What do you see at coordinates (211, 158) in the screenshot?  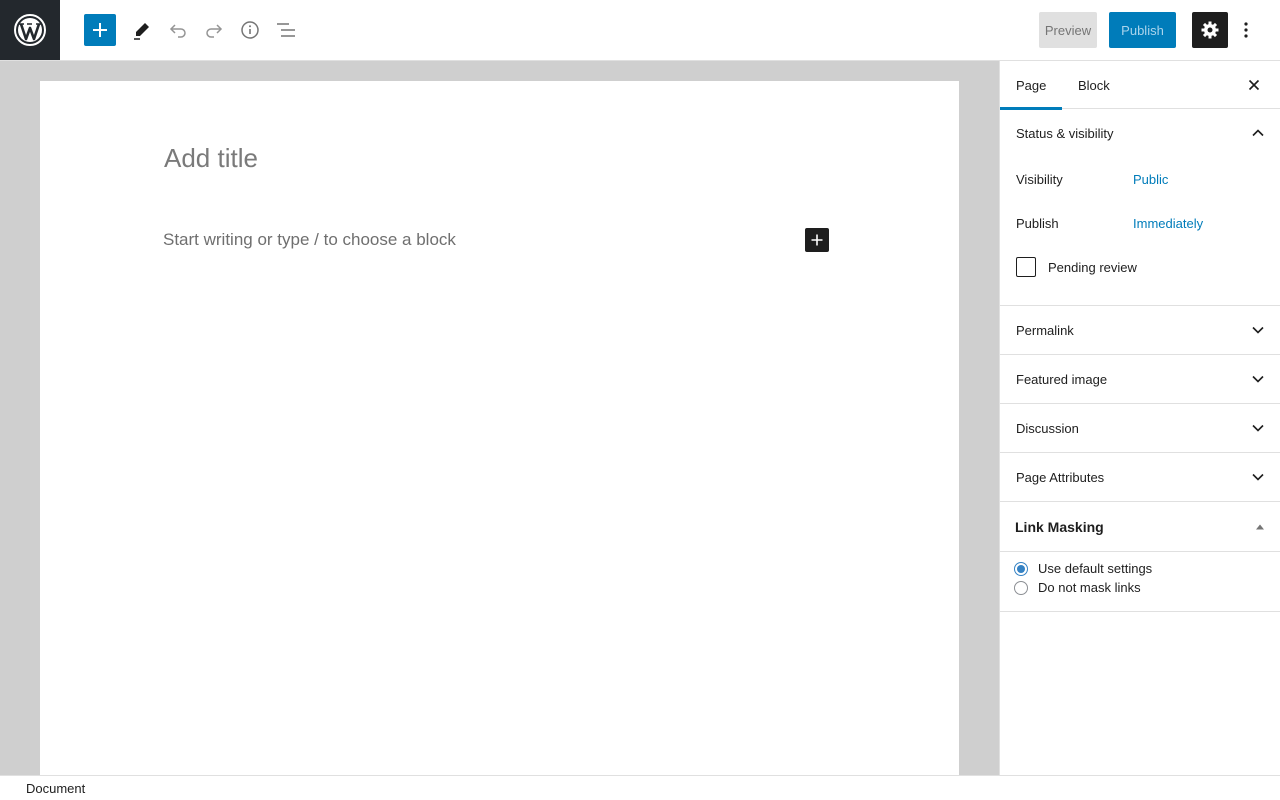 I see `title-input: Add title` at bounding box center [211, 158].